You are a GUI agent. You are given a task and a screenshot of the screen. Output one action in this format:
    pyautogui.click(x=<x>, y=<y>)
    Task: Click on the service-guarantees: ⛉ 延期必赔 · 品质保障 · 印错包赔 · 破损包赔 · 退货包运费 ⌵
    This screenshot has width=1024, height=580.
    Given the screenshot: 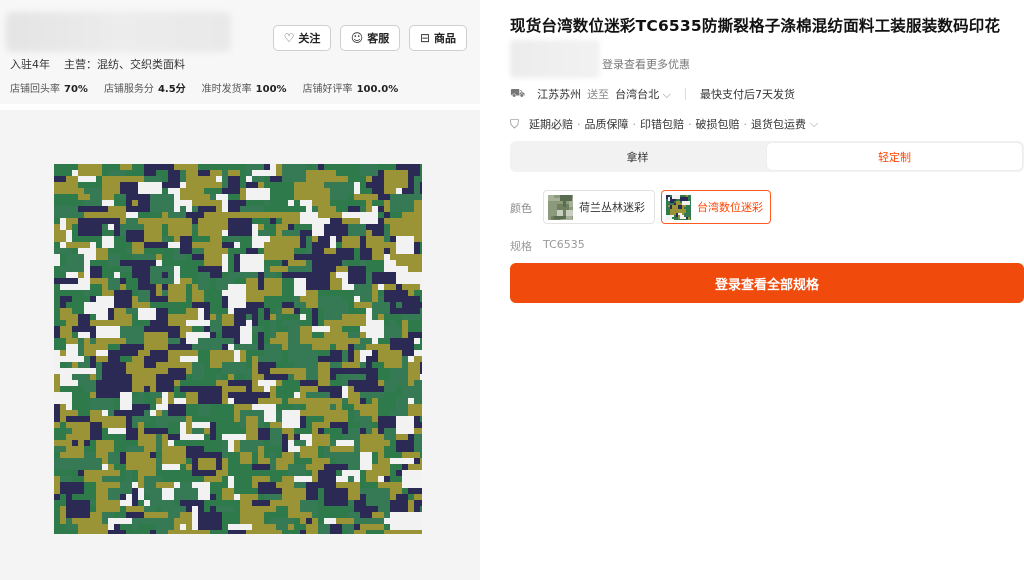 What is the action you would take?
    pyautogui.click(x=664, y=124)
    